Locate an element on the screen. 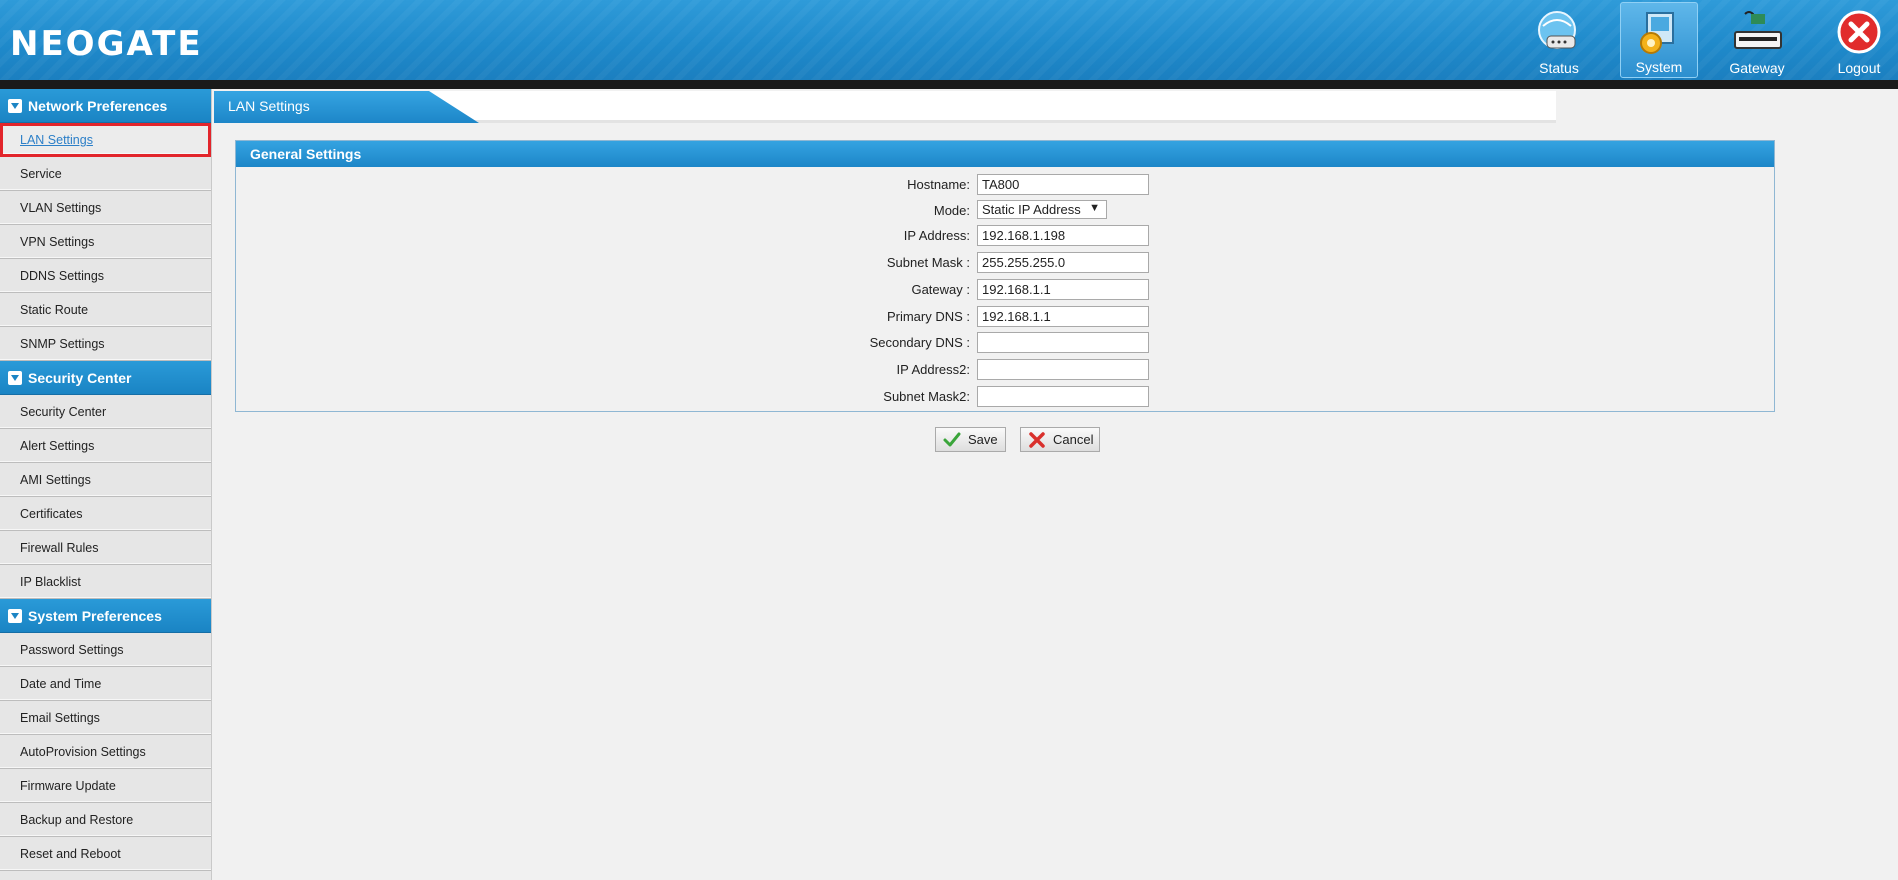 The height and width of the screenshot is (880, 1898). system-icon is located at coordinates (1657, 33).